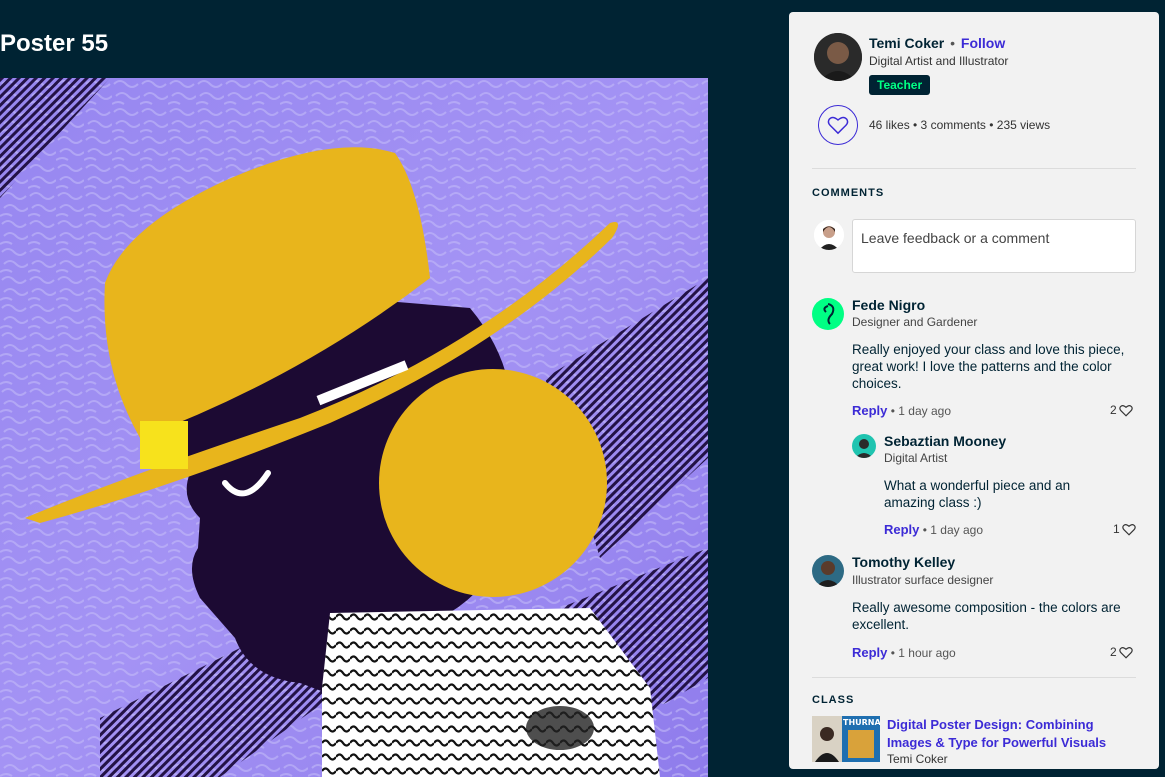 Image resolution: width=1165 pixels, height=777 pixels. I want to click on comment-meta: Reply • 1 hour ago, so click(904, 652).